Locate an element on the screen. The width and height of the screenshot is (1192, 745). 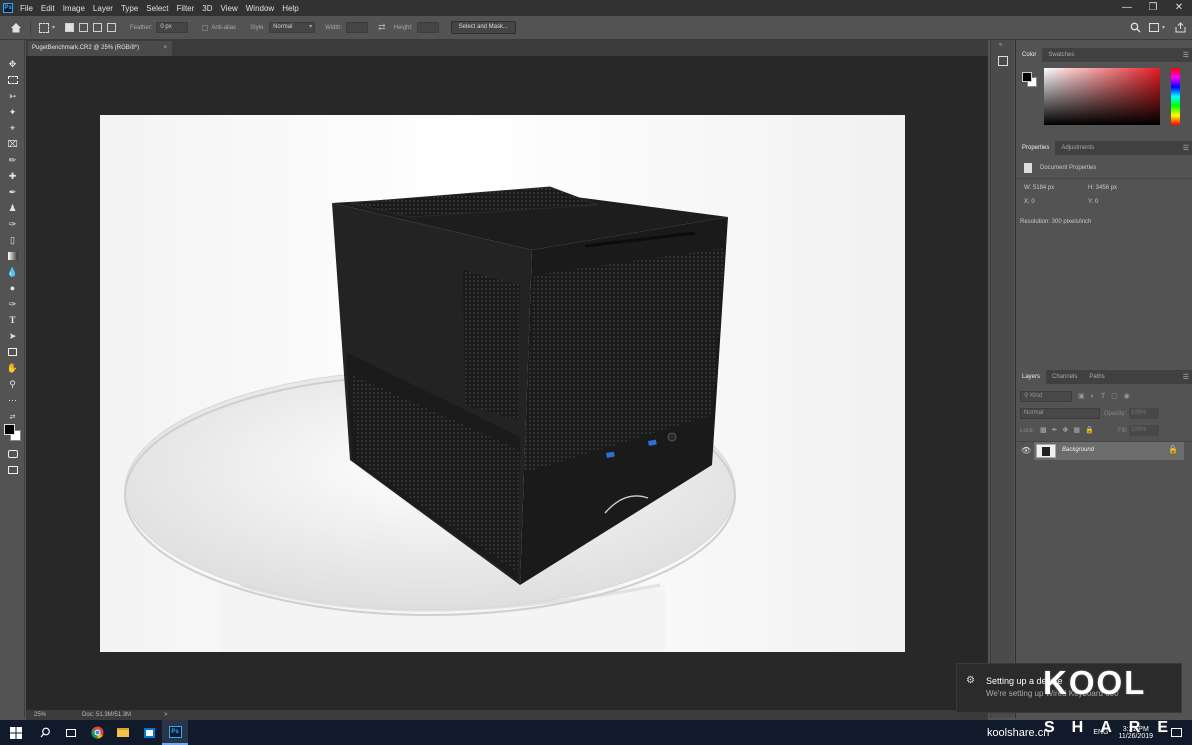
tab-properties: Properties is located at coordinates (1036, 148).